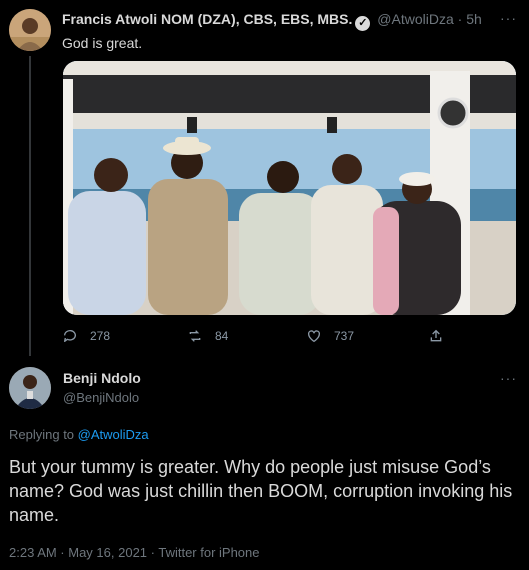 This screenshot has height=570, width=529. What do you see at coordinates (195, 336) in the screenshot?
I see `retweet-icon` at bounding box center [195, 336].